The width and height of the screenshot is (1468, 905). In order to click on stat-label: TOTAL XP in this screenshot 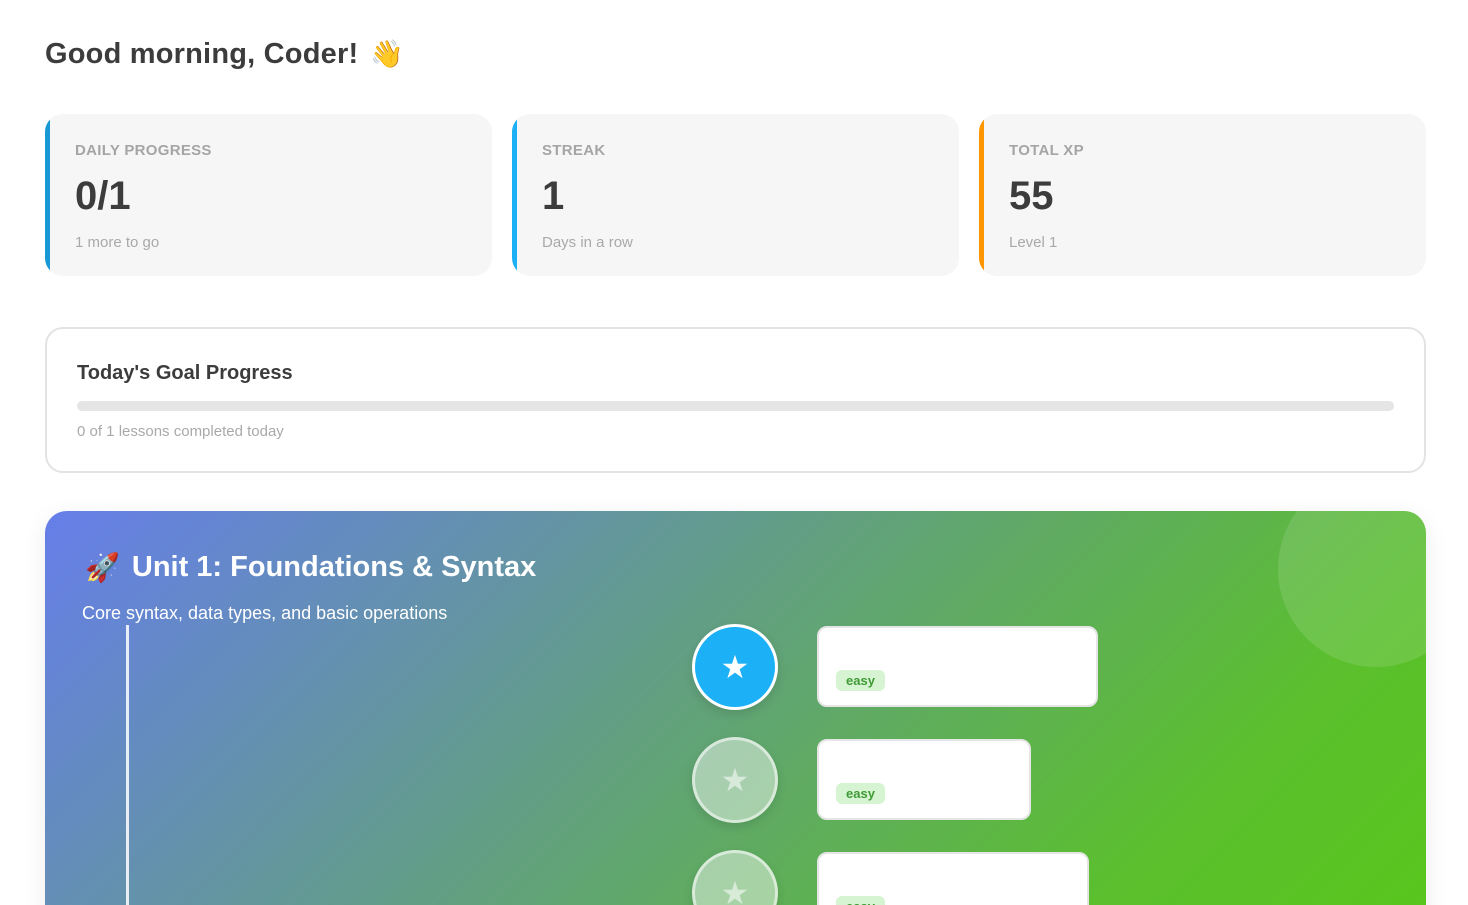, I will do `click(1046, 150)`.